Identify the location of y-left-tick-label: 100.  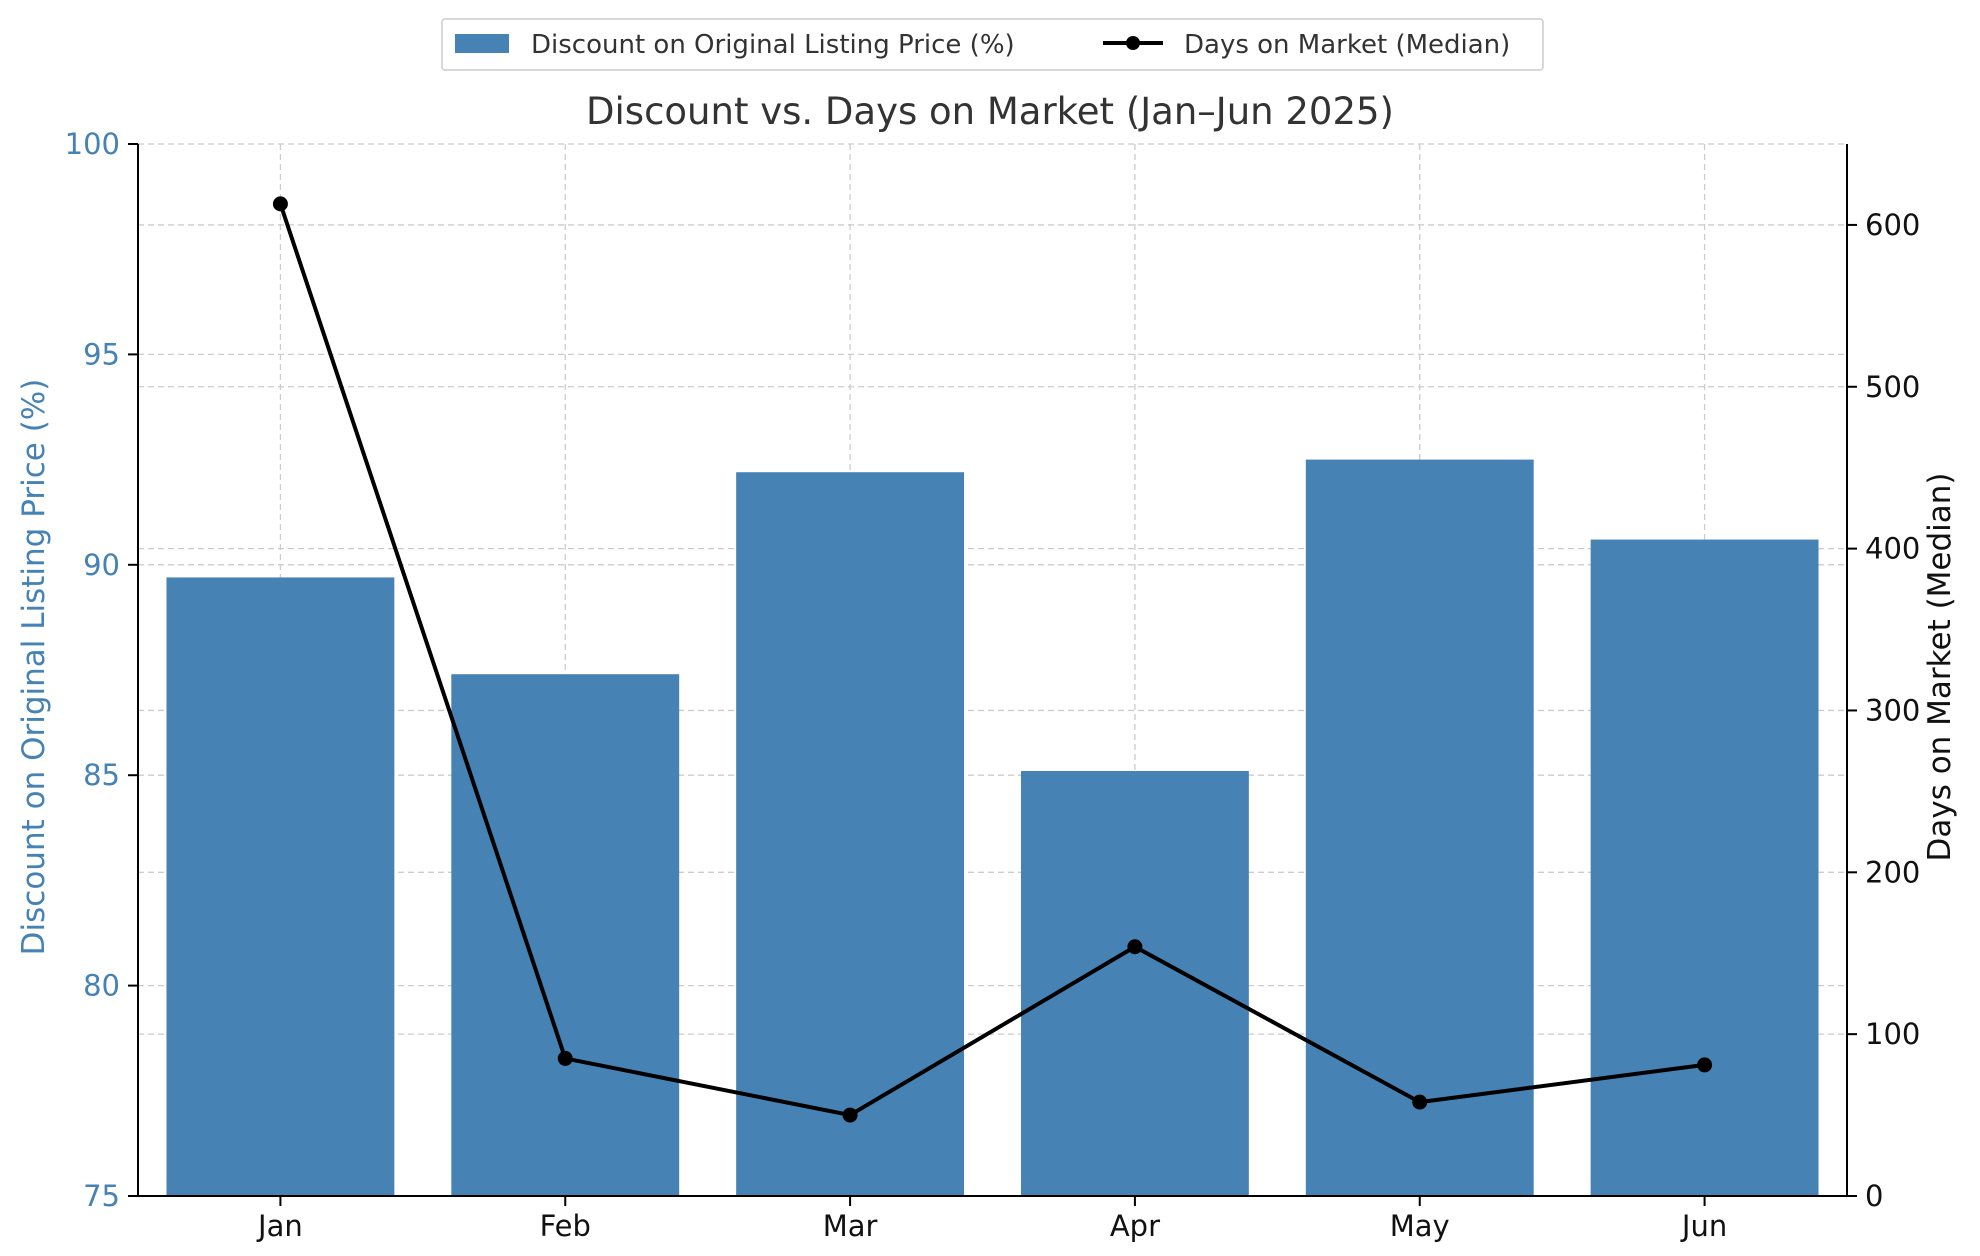
(92, 144).